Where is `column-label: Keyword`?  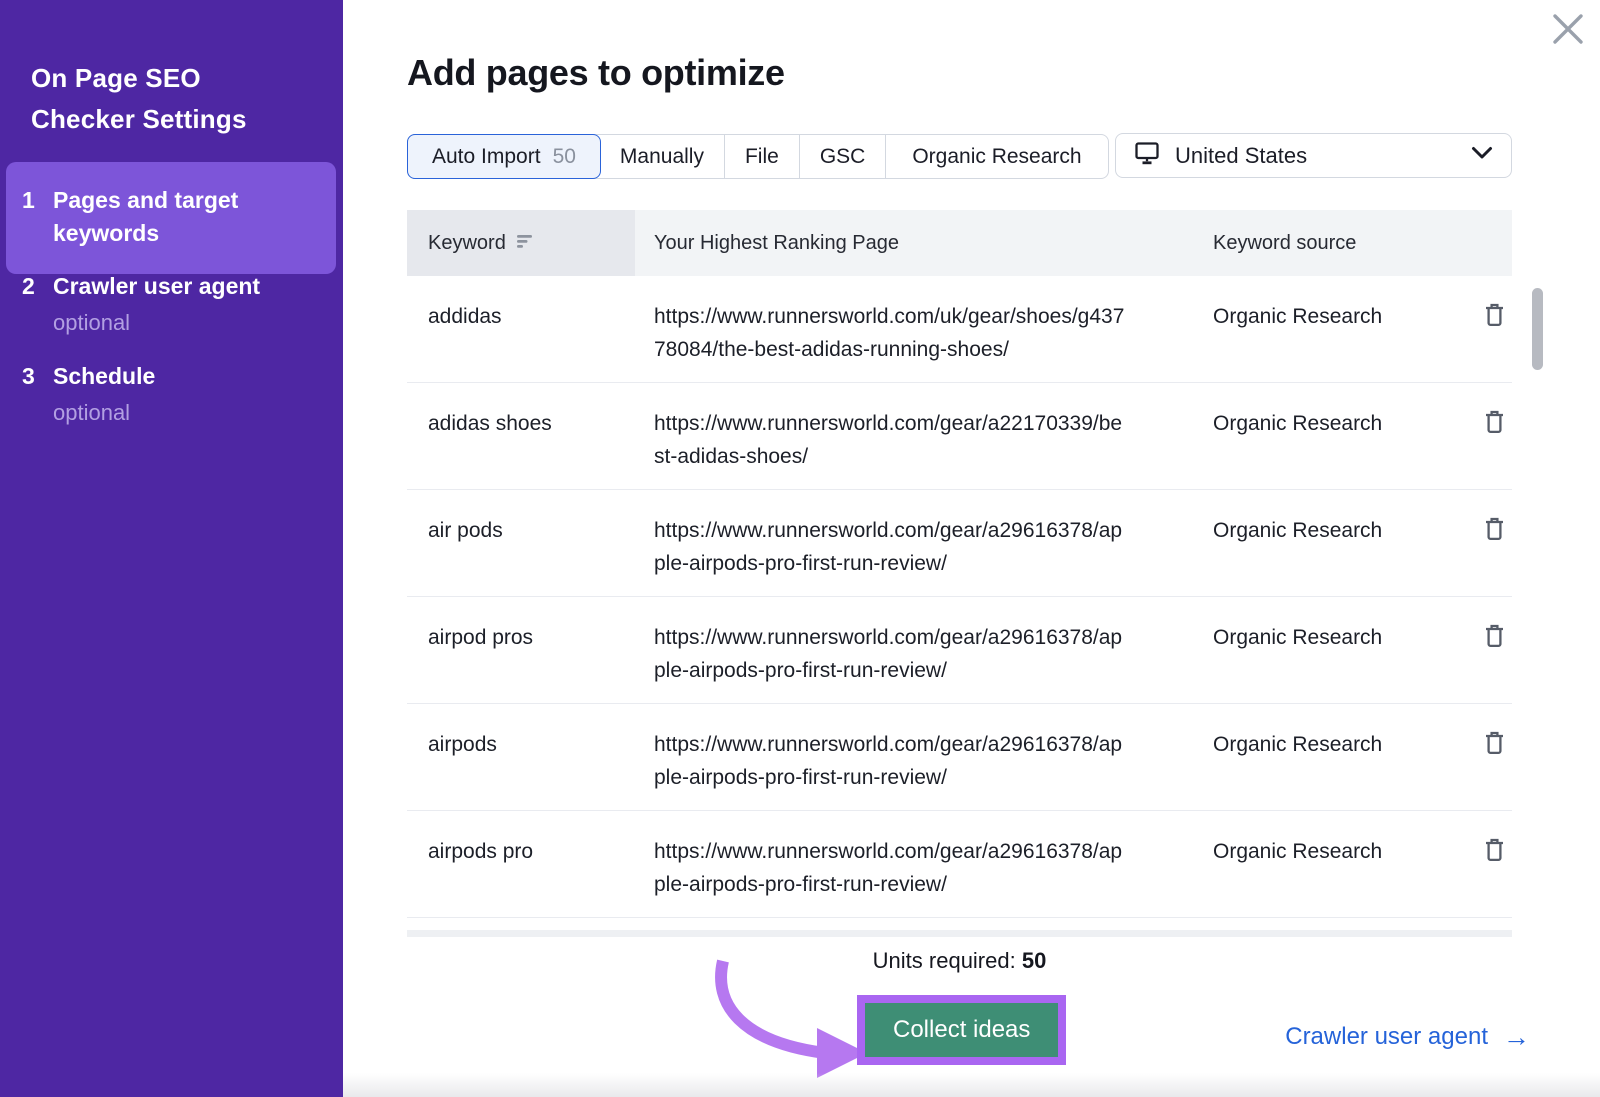 column-label: Keyword is located at coordinates (467, 242).